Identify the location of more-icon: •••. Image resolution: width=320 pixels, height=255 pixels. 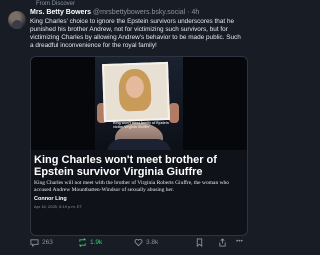
(239, 241).